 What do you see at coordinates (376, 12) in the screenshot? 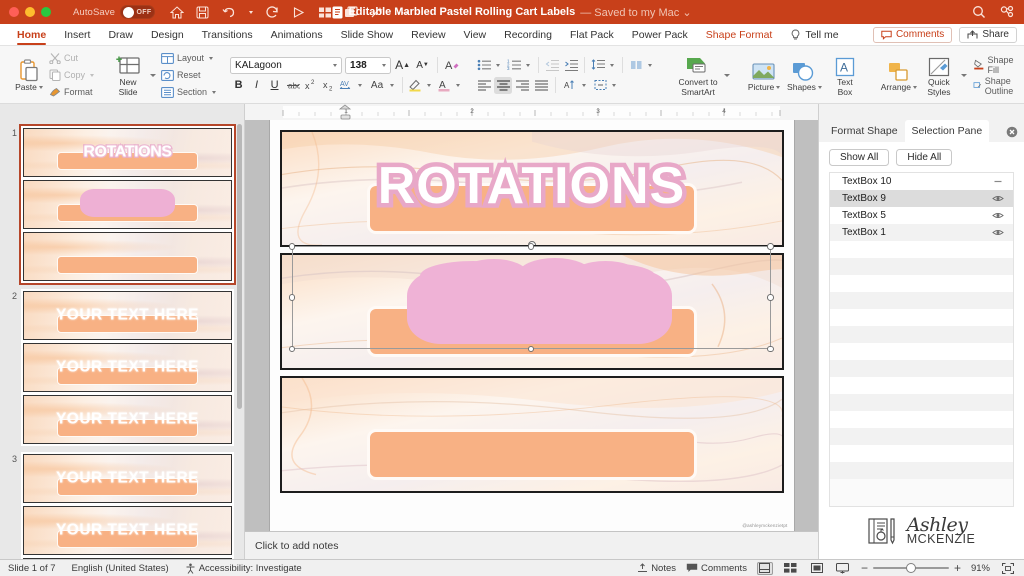
I see `animation-icon` at bounding box center [376, 12].